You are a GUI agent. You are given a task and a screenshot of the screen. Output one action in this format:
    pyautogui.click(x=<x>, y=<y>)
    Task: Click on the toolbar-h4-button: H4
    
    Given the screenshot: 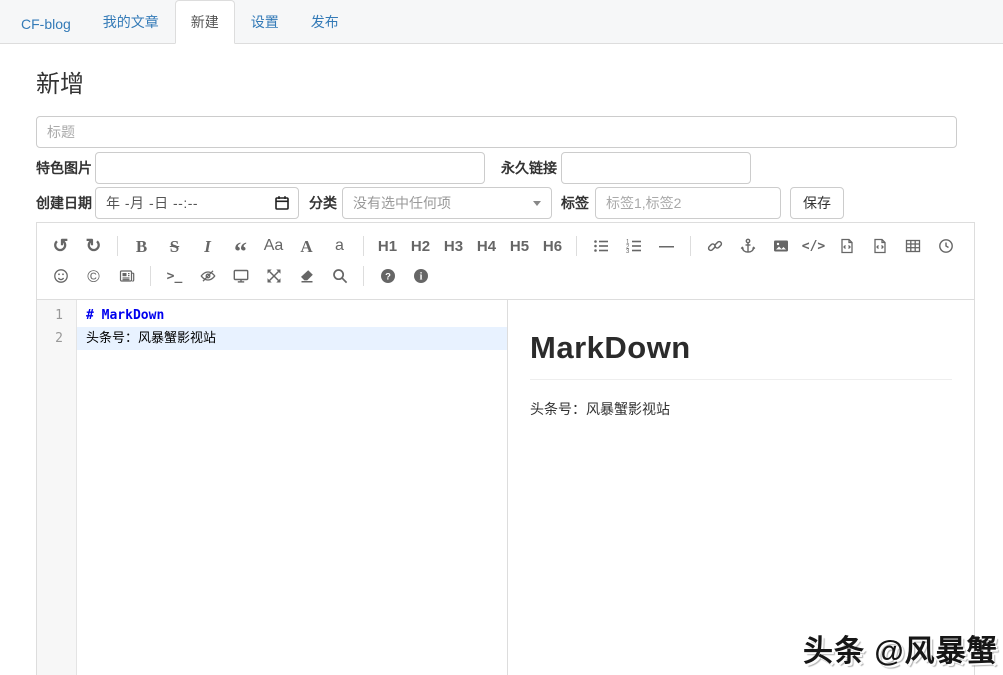 What is the action you would take?
    pyautogui.click(x=486, y=246)
    